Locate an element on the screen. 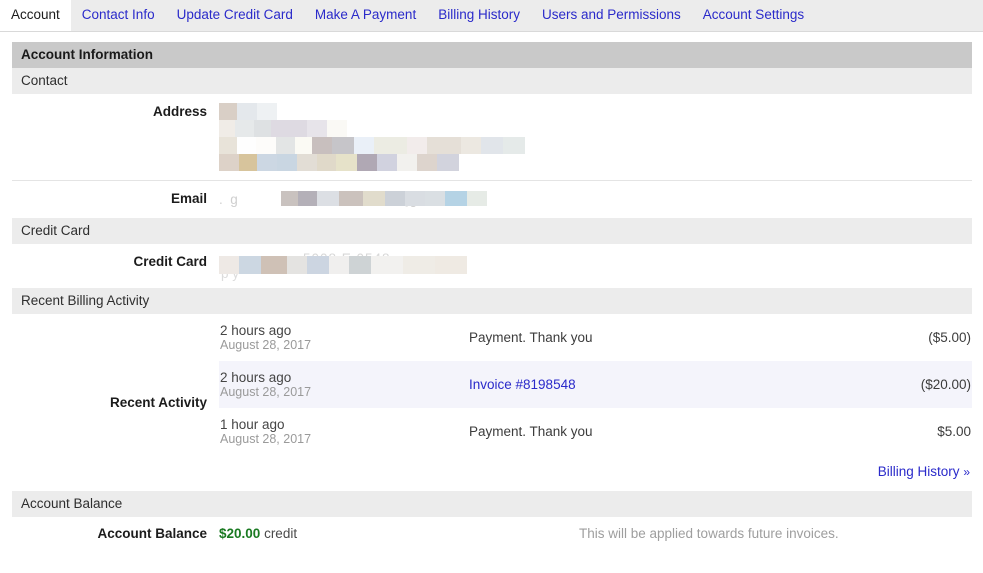 The width and height of the screenshot is (983, 573). email-row: Email . g Qg m is located at coordinates (492, 199).